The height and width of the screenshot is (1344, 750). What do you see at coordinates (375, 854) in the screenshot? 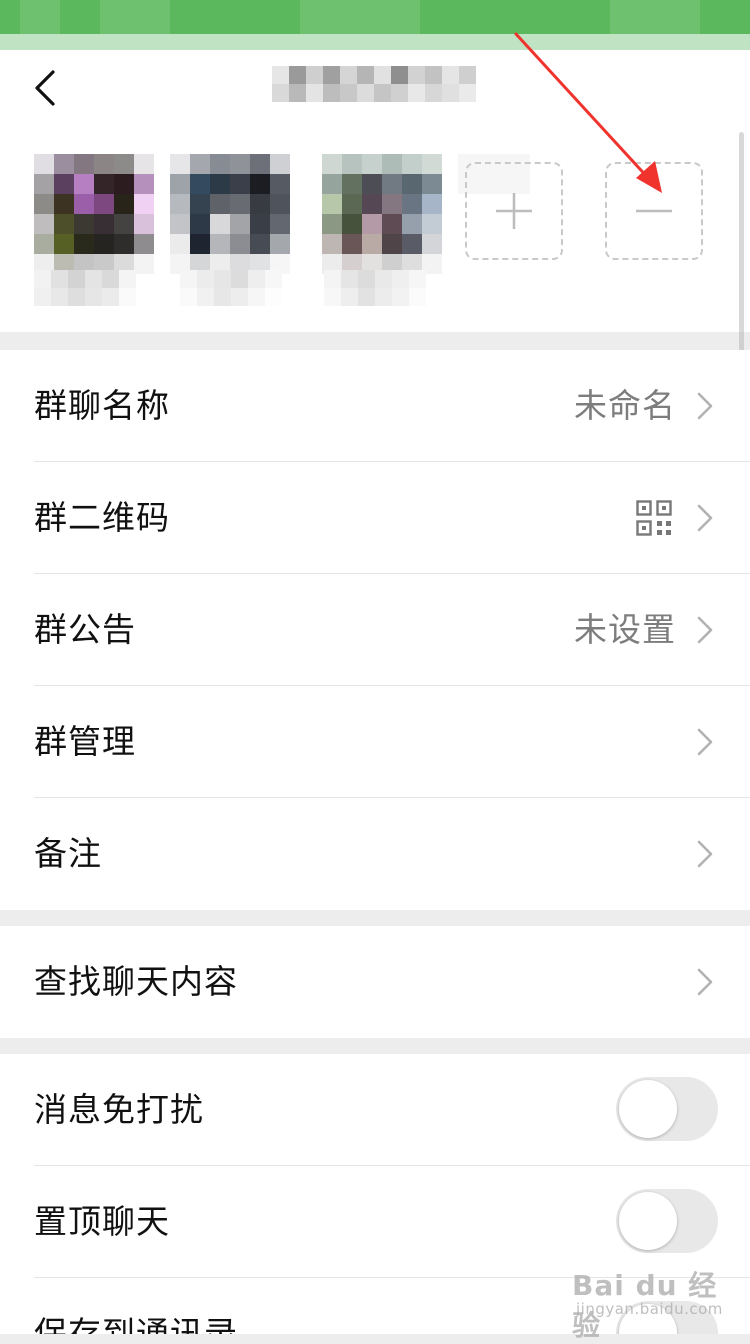
I see `group-remark-row: 备注` at bounding box center [375, 854].